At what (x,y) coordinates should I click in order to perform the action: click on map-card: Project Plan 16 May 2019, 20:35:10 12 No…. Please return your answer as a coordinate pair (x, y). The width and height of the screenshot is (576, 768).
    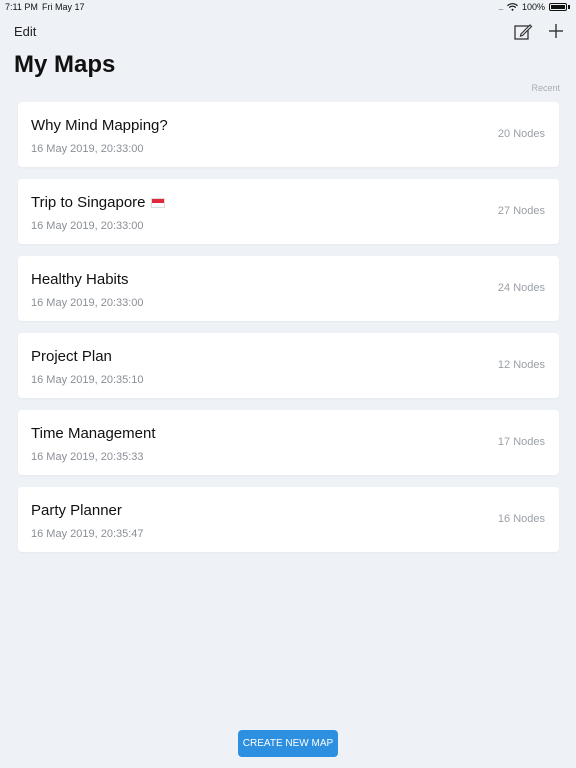
    Looking at the image, I should click on (288, 365).